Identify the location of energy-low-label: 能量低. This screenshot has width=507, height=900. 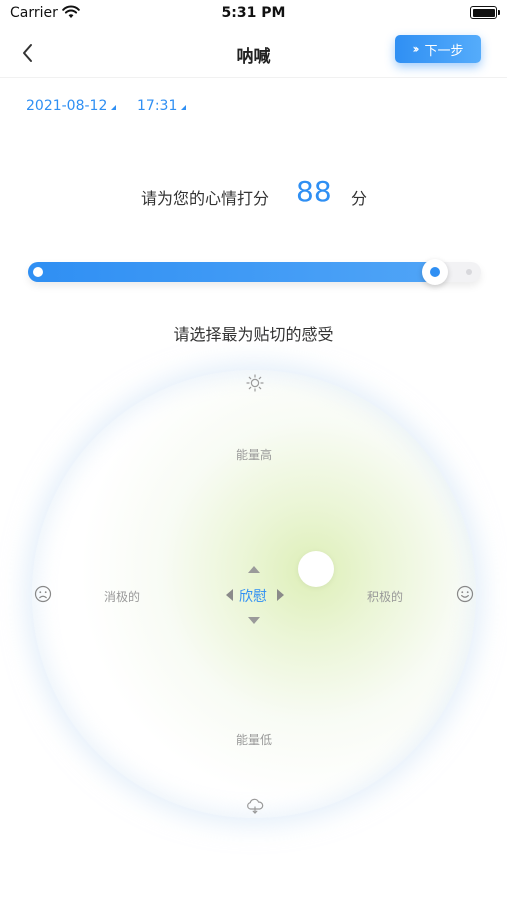
(254, 740).